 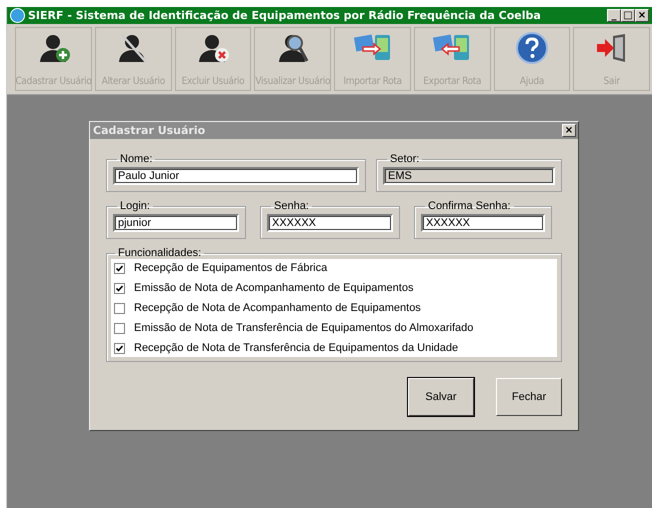 What do you see at coordinates (135, 206) in the screenshot?
I see `field-label: Login:` at bounding box center [135, 206].